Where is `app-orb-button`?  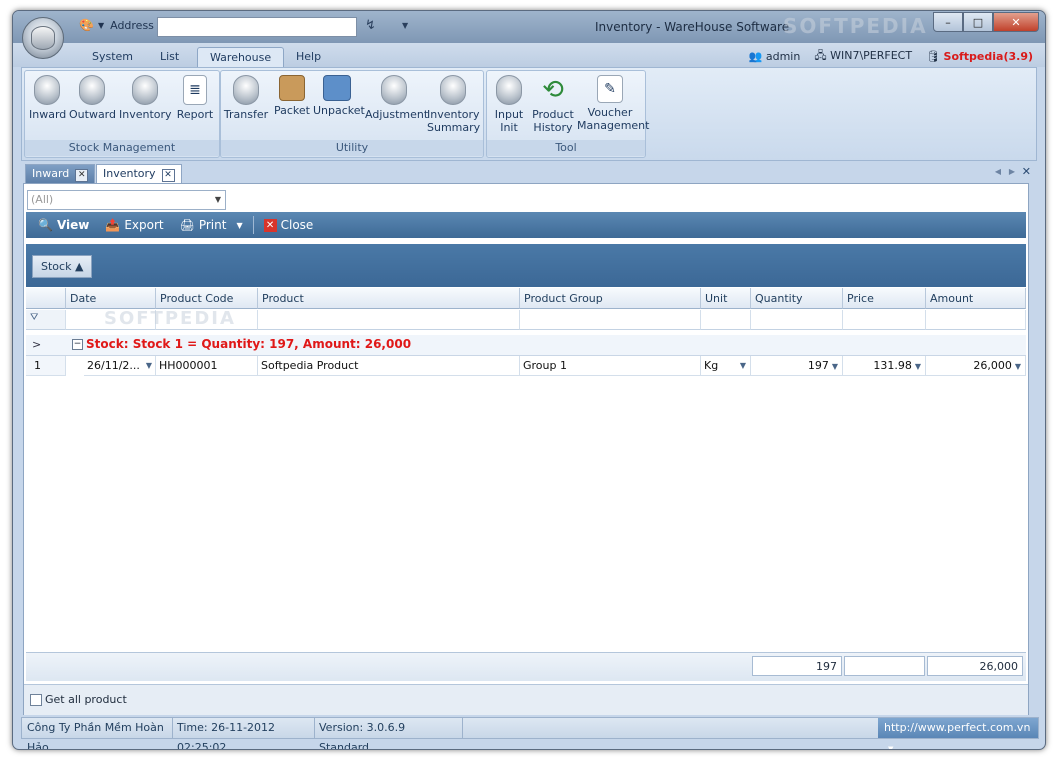 app-orb-button is located at coordinates (43, 38).